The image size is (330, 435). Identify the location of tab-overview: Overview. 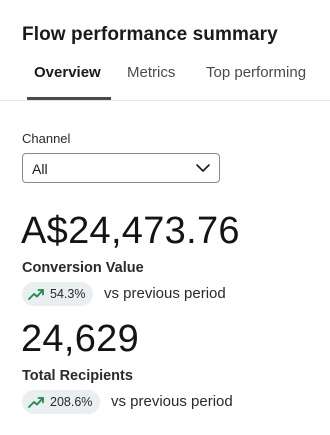
(67, 72).